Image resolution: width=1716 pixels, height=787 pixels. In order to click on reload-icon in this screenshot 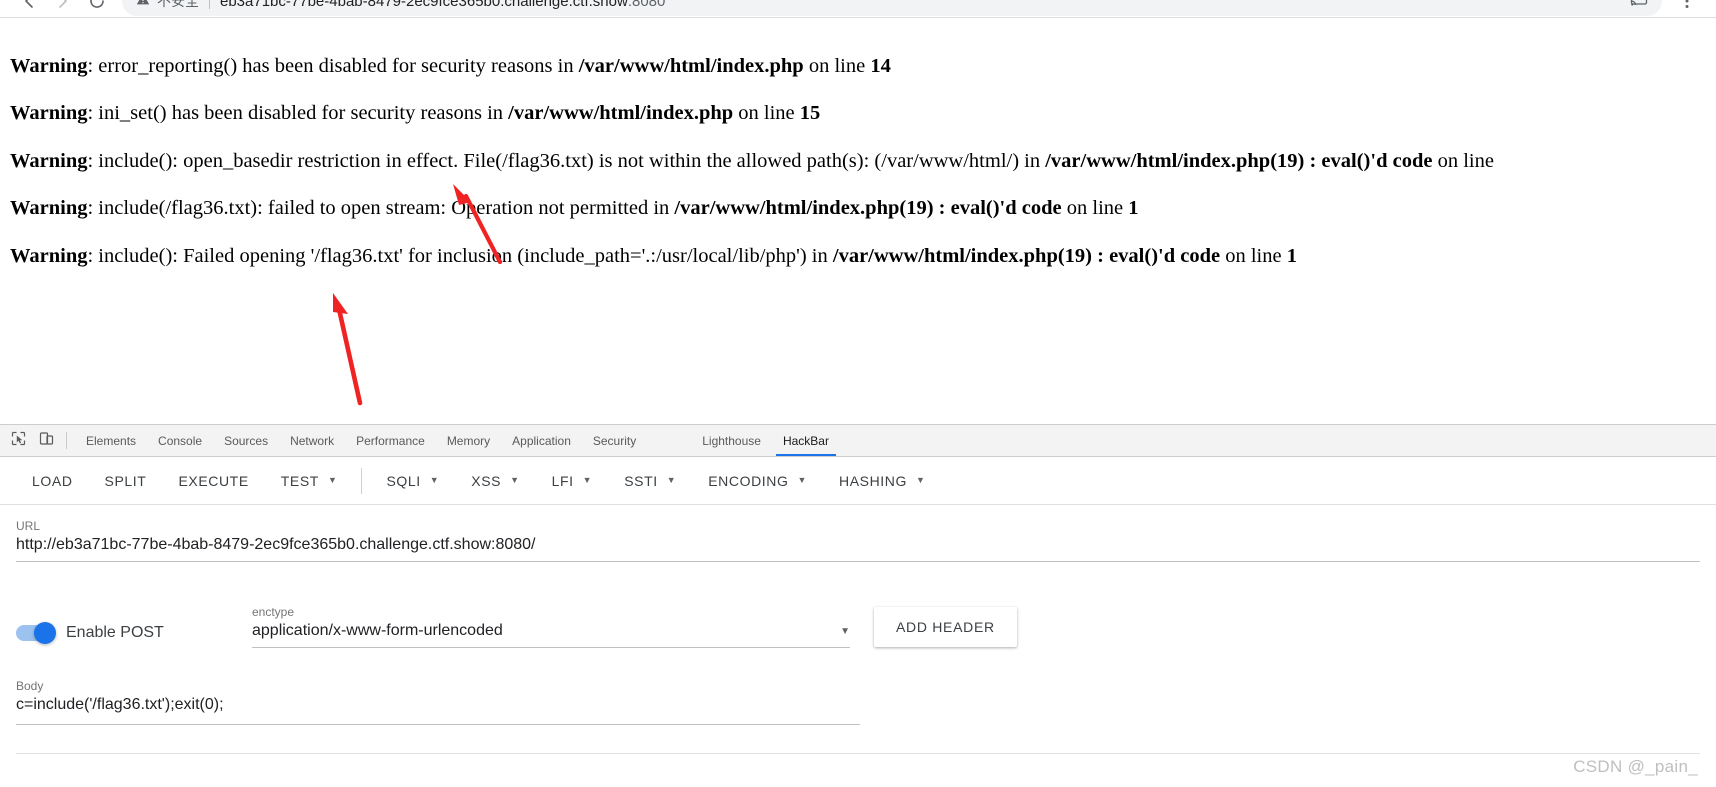, I will do `click(97, 5)`.